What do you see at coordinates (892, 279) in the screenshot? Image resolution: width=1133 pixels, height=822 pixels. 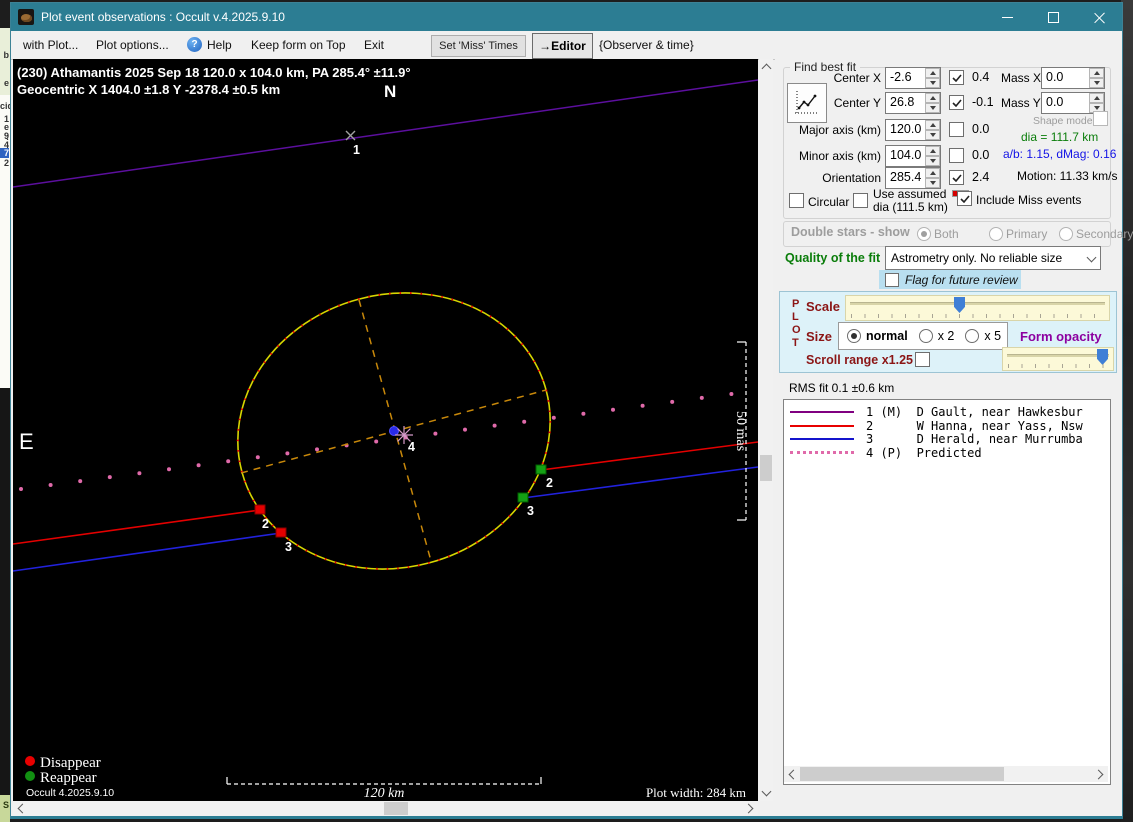 I see `flag-review-checkbox` at bounding box center [892, 279].